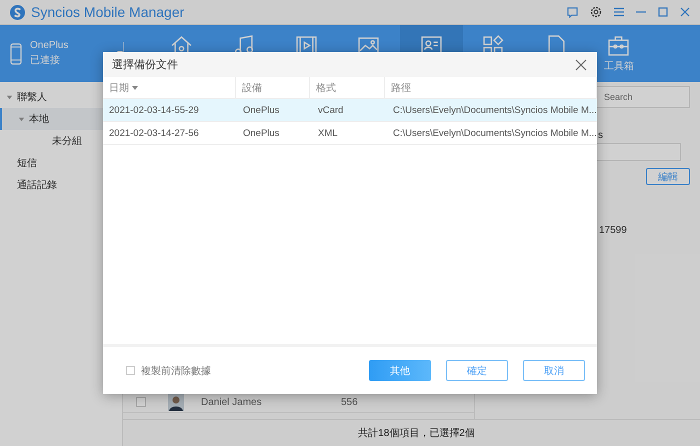  What do you see at coordinates (45, 60) in the screenshot?
I see `device-status: 已連接` at bounding box center [45, 60].